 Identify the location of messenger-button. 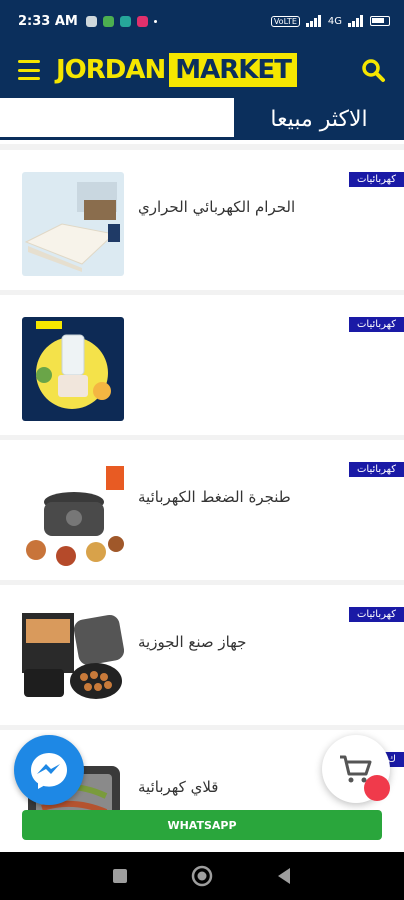
(49, 770).